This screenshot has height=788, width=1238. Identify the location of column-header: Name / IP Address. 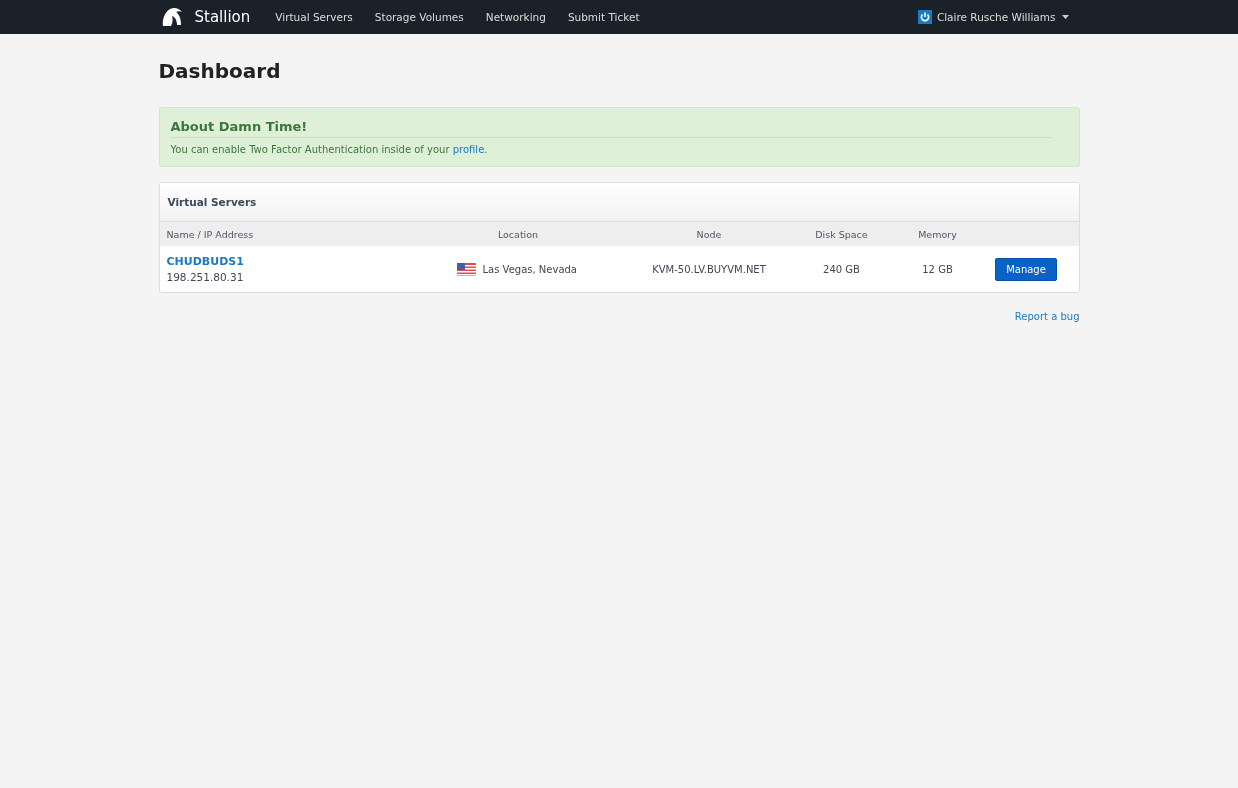
(279, 234).